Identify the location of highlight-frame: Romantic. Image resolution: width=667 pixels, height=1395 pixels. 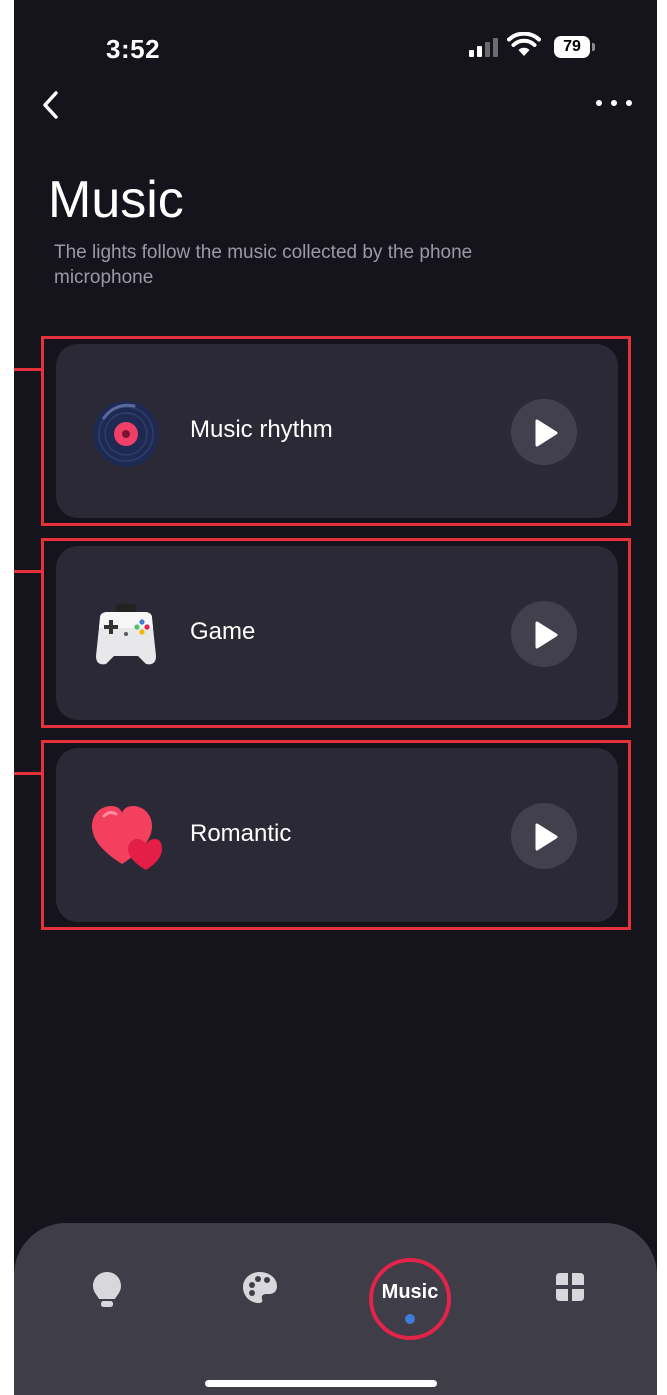
(322, 835).